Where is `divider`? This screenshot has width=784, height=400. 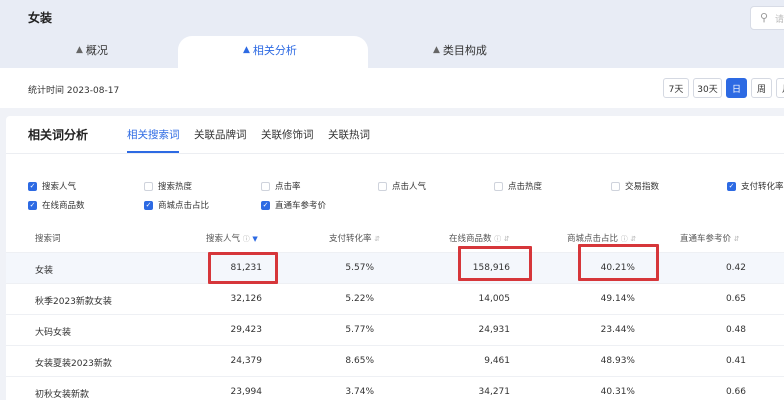
divider is located at coordinates (395, 153).